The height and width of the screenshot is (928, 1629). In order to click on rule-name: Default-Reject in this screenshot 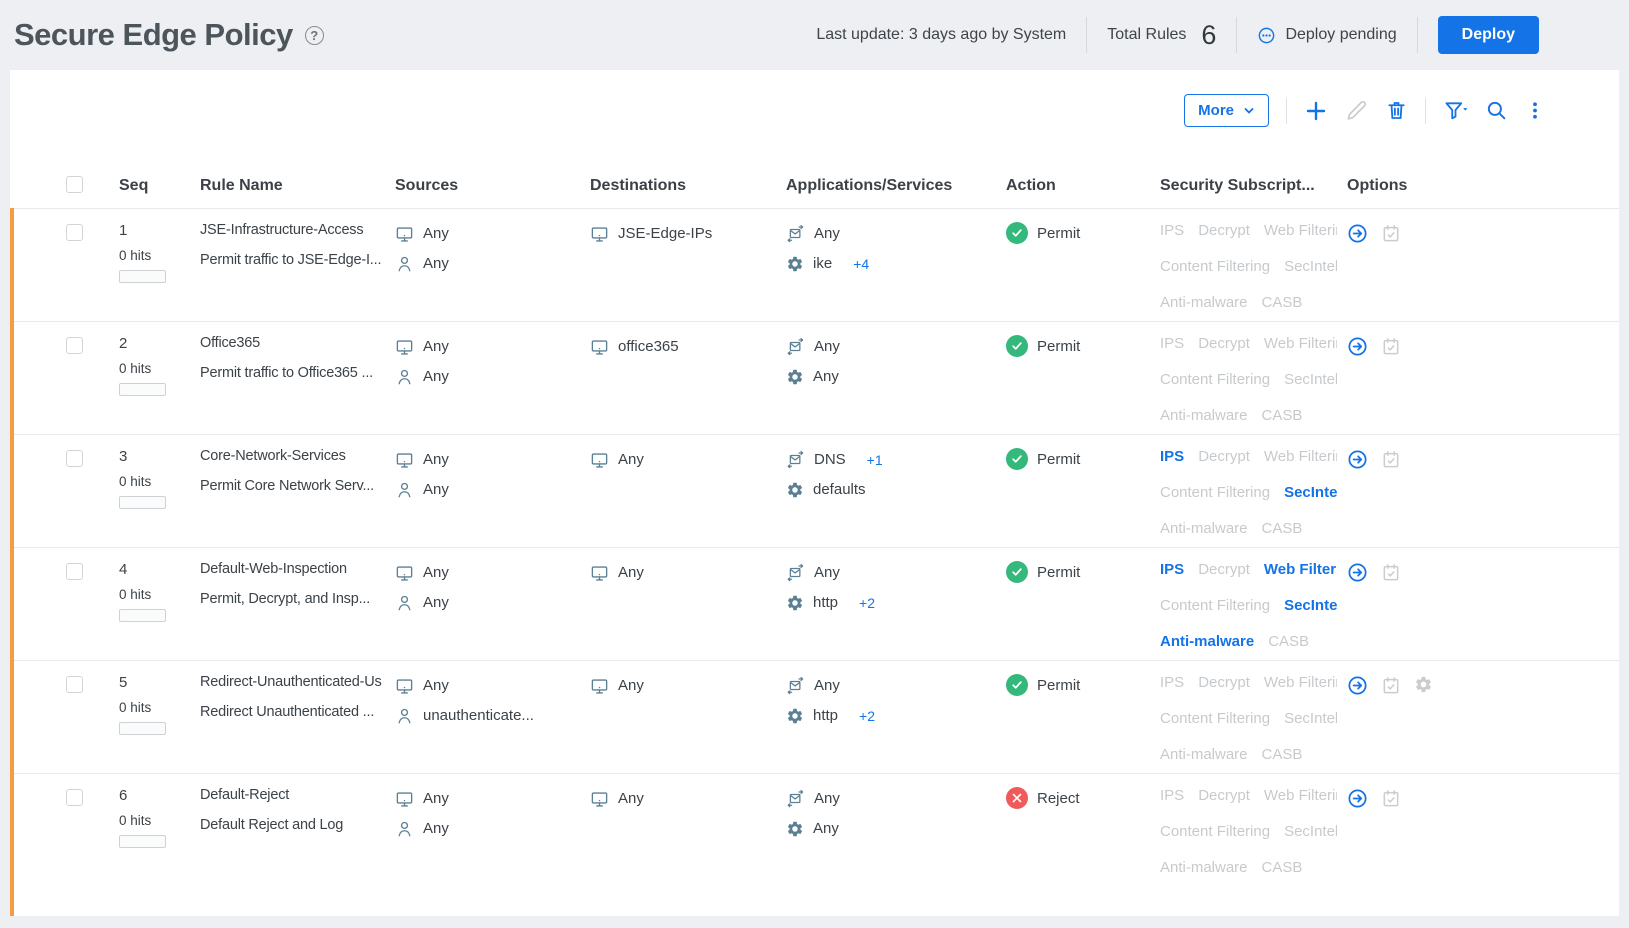, I will do `click(291, 795)`.